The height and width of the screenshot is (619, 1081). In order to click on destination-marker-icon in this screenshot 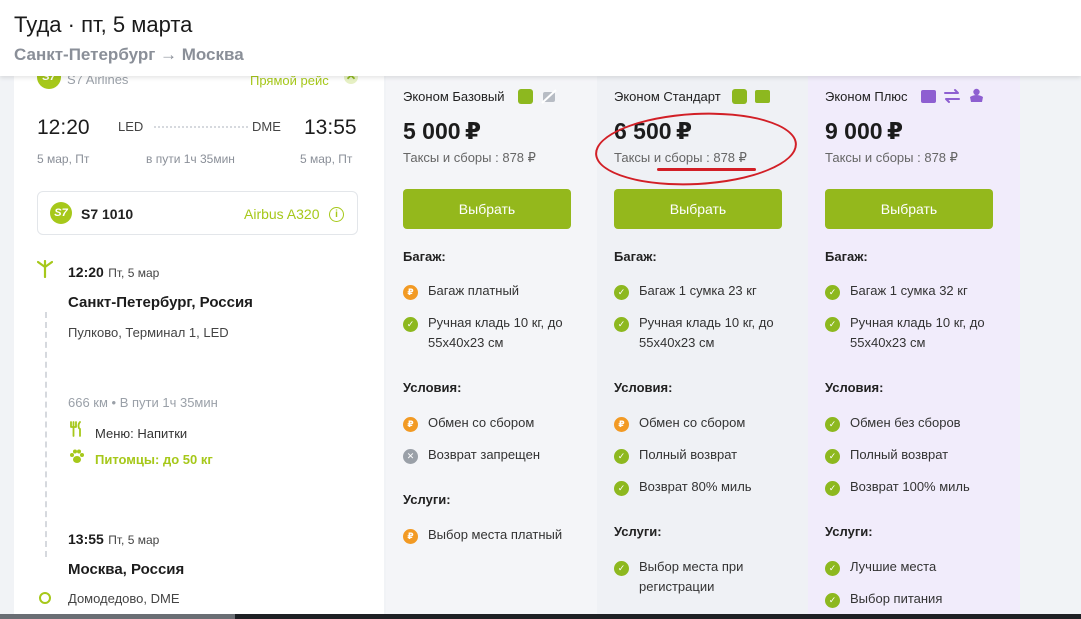, I will do `click(45, 598)`.